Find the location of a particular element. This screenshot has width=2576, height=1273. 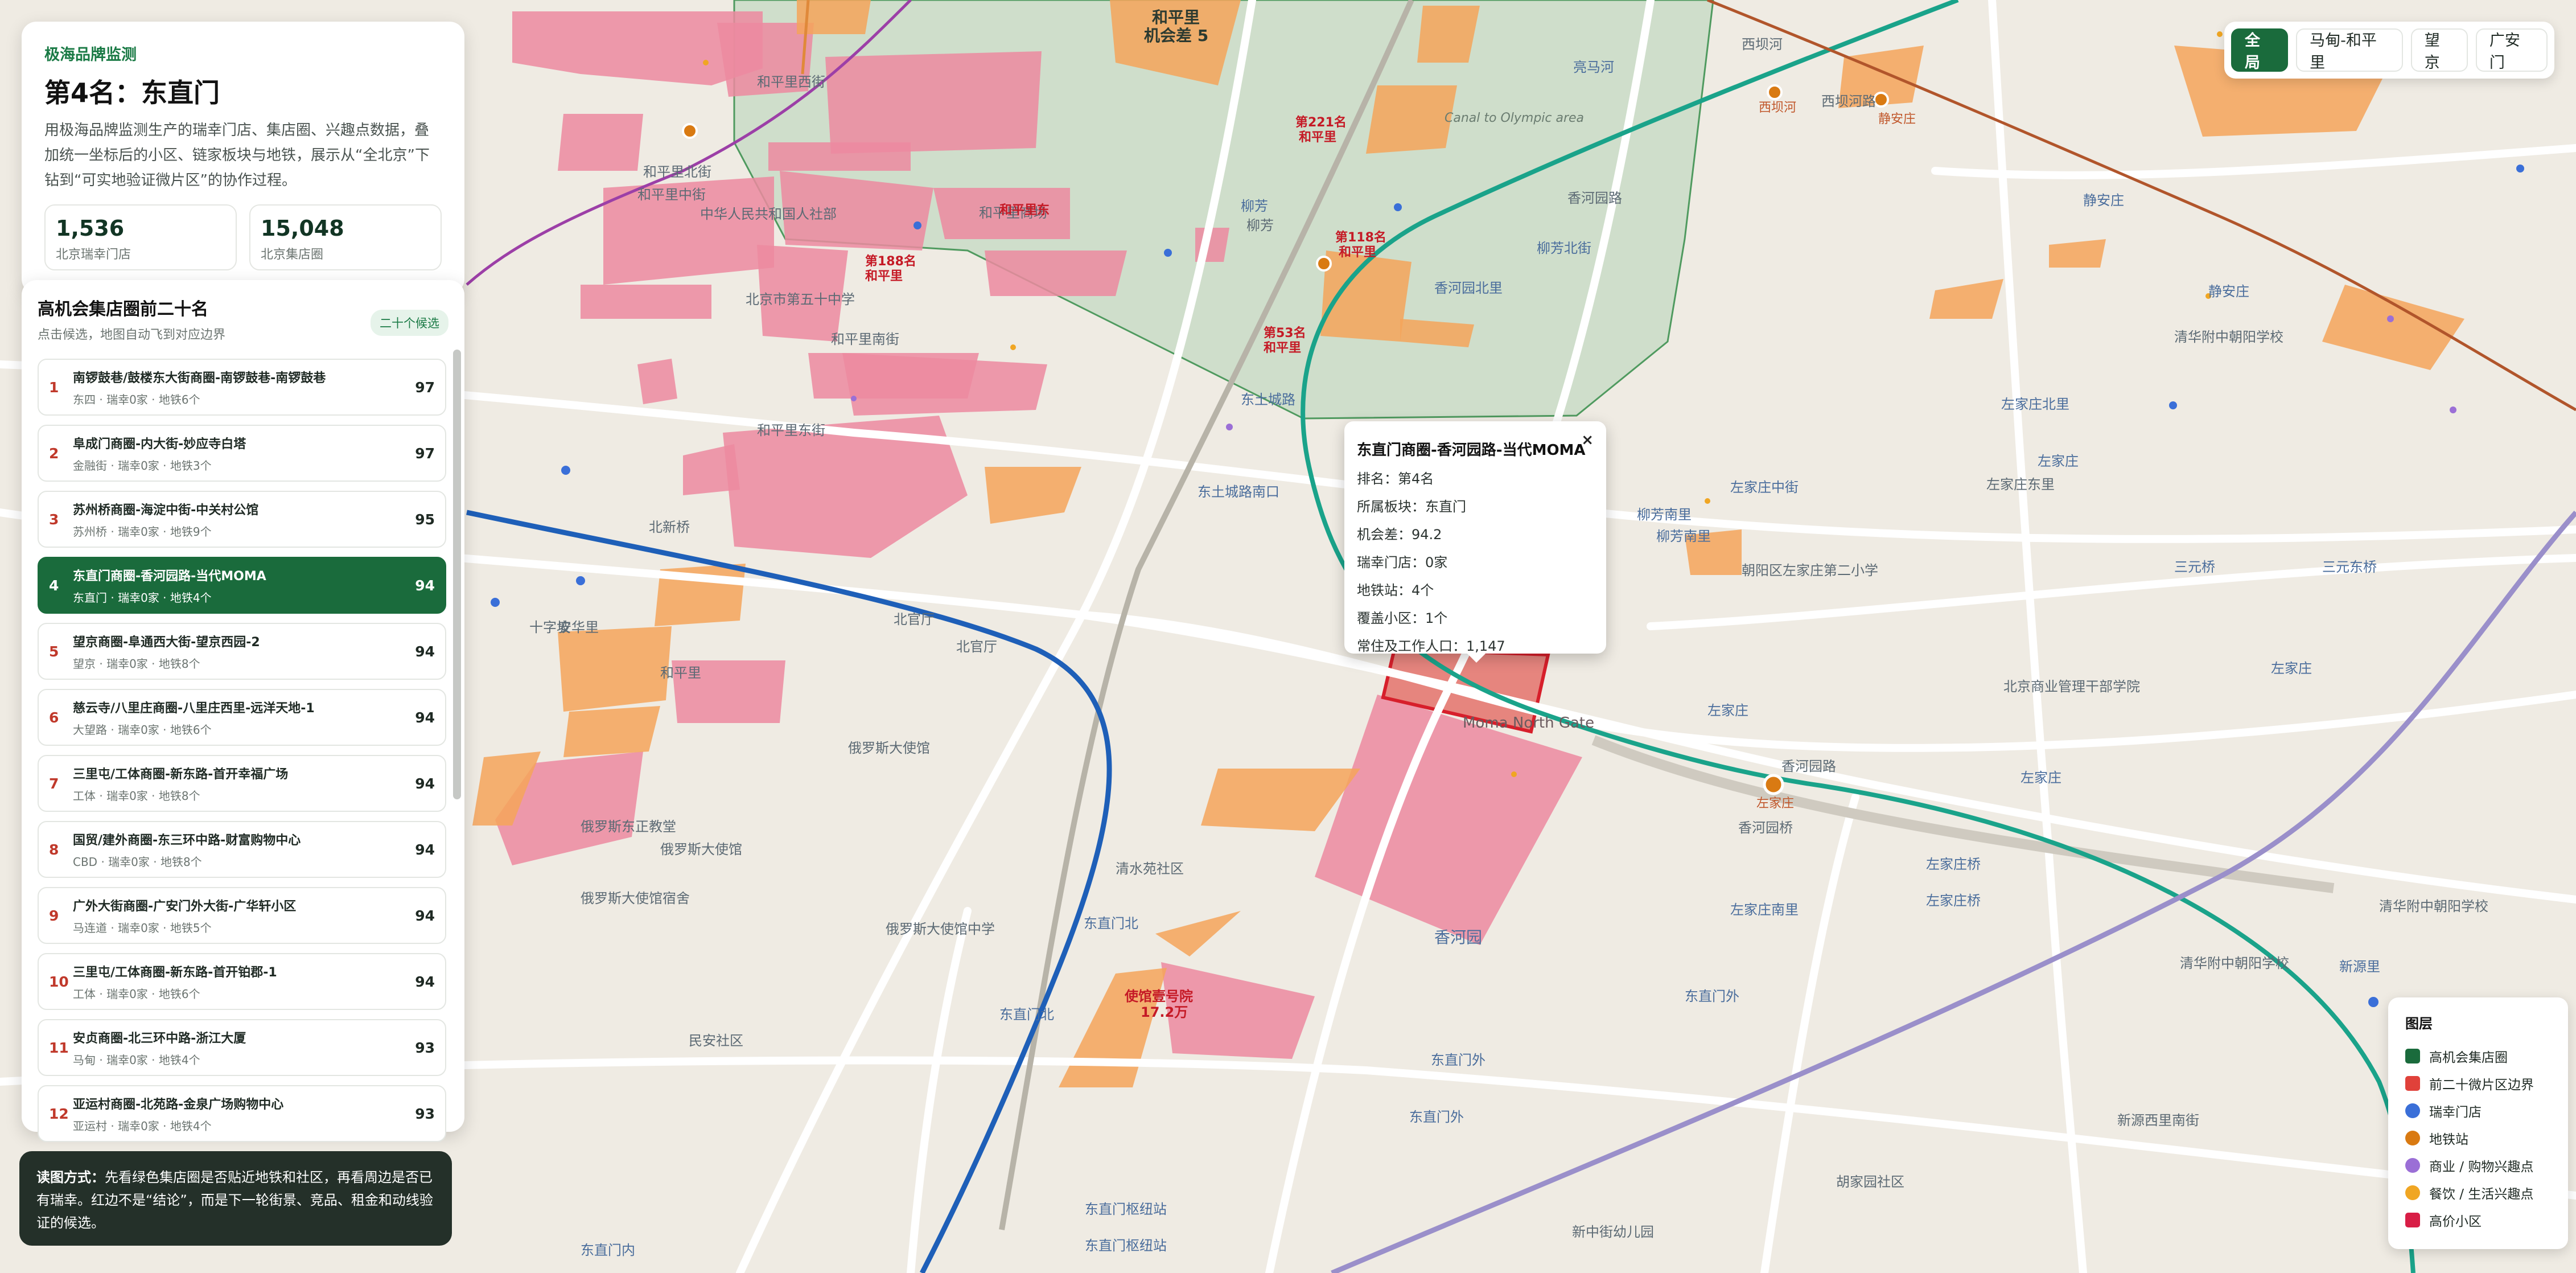

map-label: Canal to Olympic area is located at coordinates (1515, 118).